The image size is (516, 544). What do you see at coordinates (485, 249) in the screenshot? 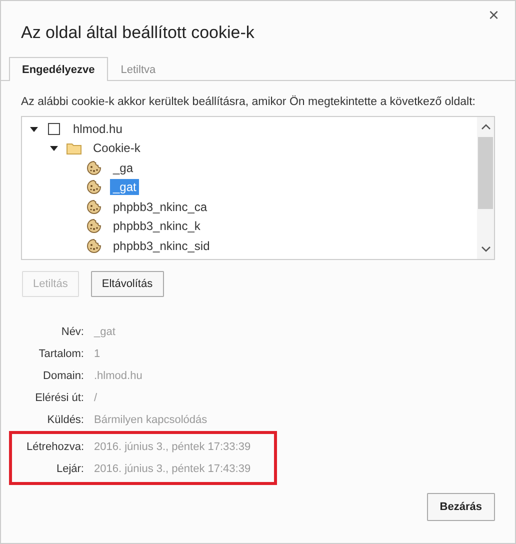
I see `scroll-down-icon` at bounding box center [485, 249].